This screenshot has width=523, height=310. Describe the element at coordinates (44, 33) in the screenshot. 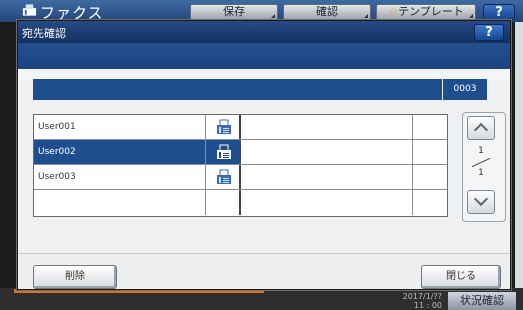

I see `dialog-title: 宛先確認` at that location.